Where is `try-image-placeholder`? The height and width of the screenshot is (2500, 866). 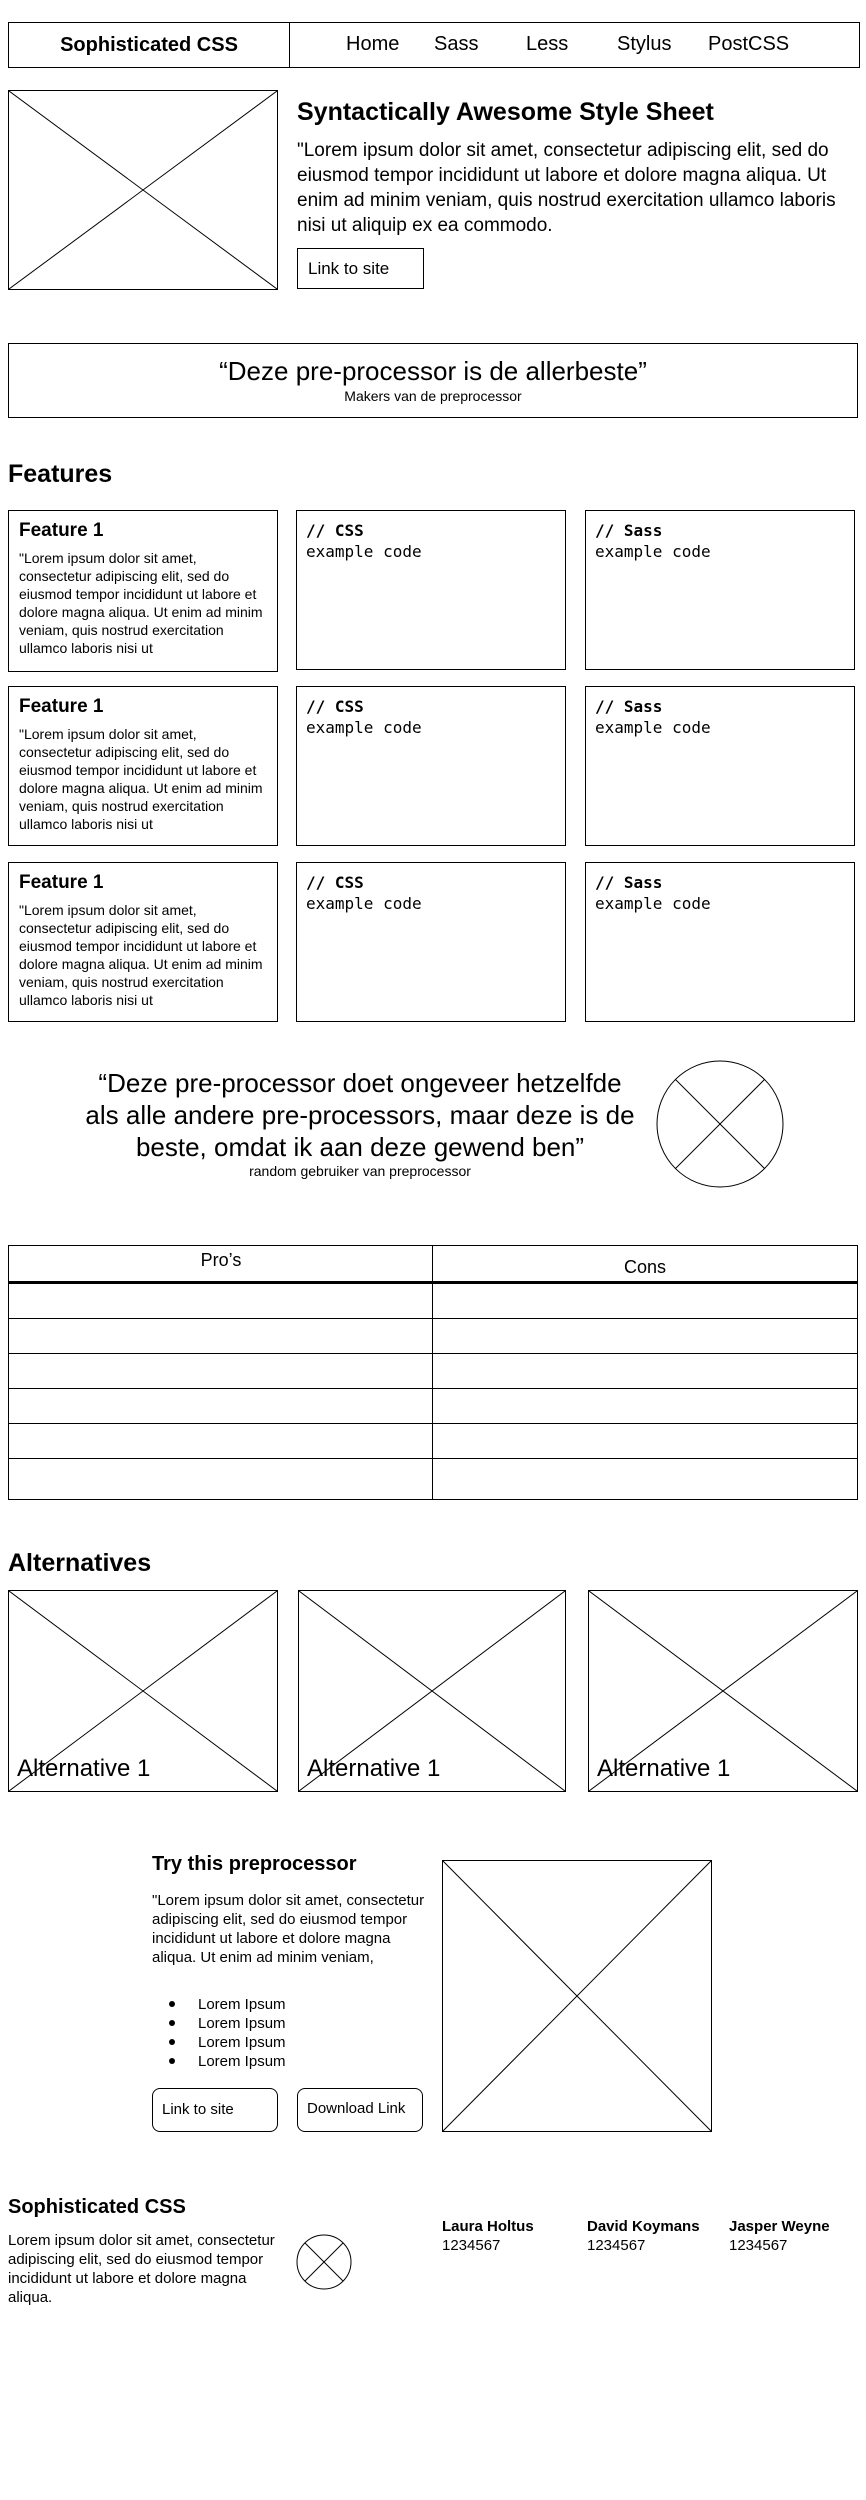 try-image-placeholder is located at coordinates (577, 1996).